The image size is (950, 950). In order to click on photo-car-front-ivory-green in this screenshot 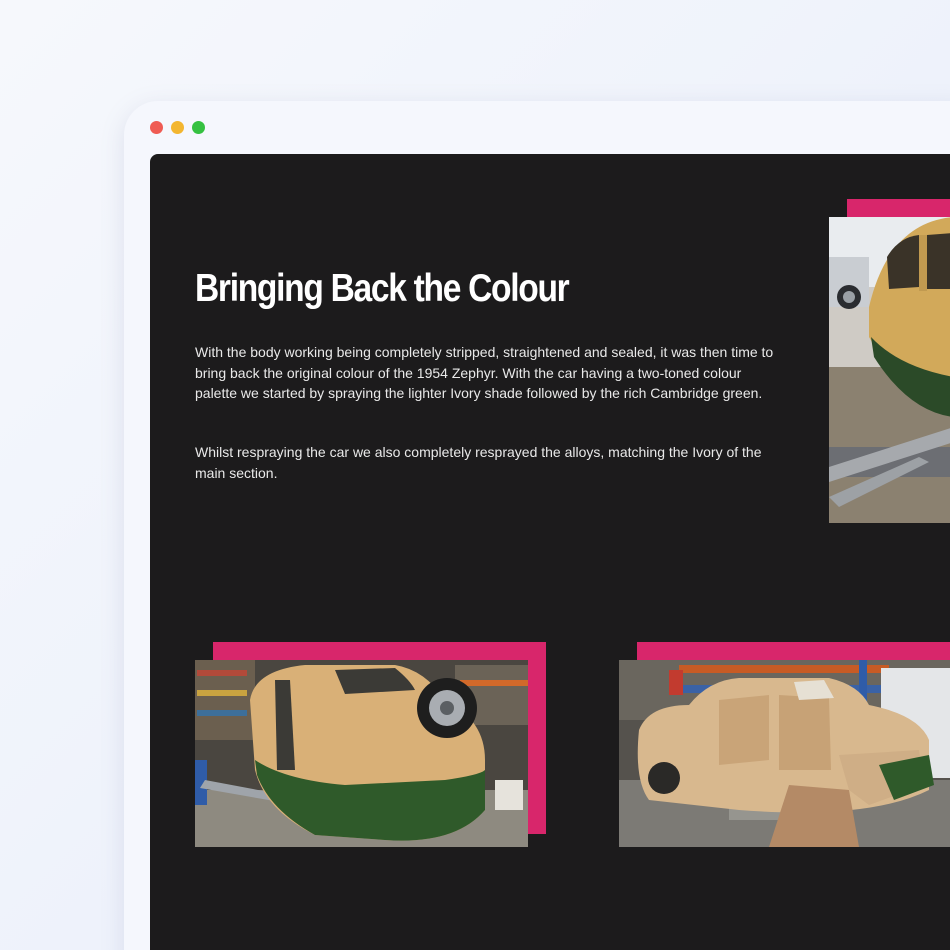, I will do `click(889, 361)`.